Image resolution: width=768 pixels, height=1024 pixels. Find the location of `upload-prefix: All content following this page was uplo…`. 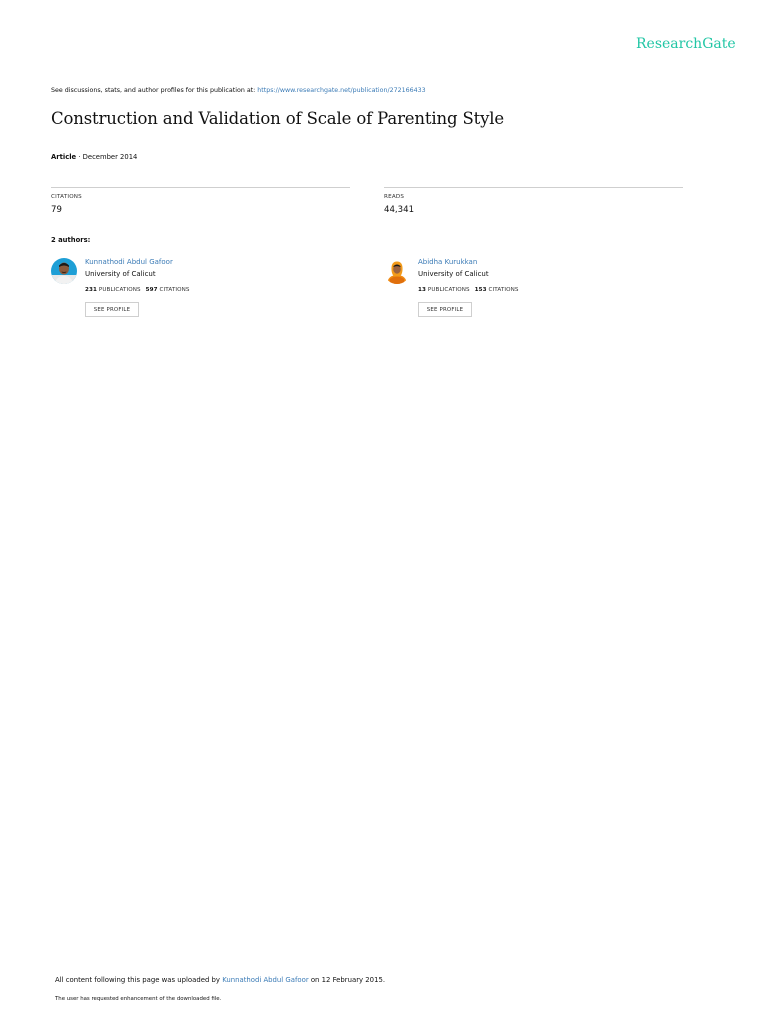

upload-prefix: All content following this page was uplo… is located at coordinates (139, 980).